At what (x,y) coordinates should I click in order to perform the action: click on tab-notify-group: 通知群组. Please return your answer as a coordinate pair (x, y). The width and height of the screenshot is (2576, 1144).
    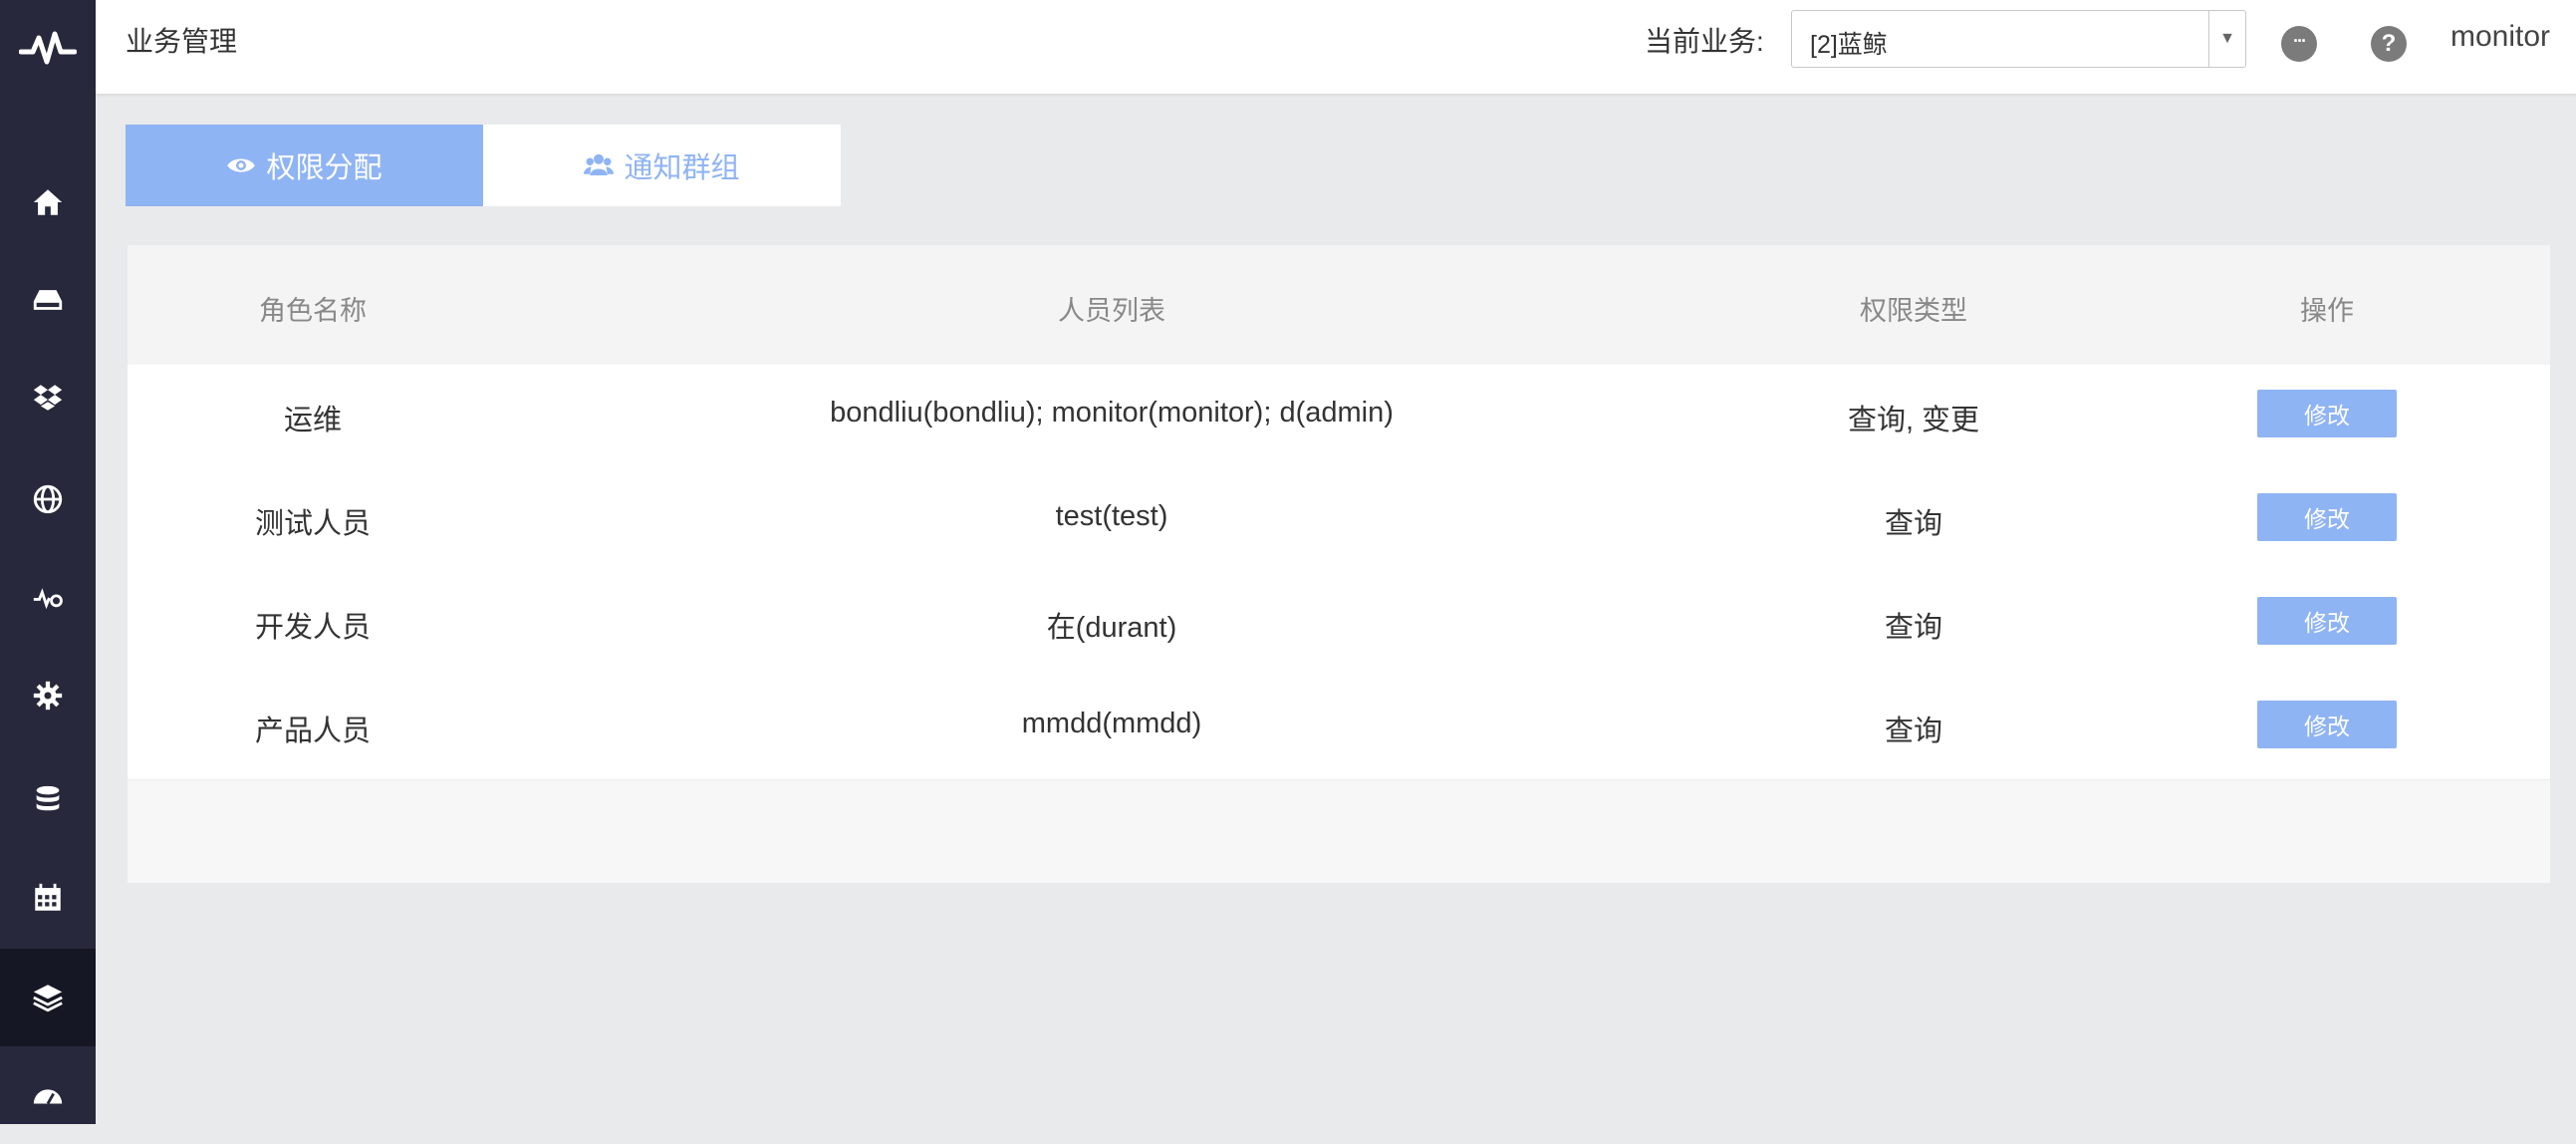
    Looking at the image, I should click on (662, 165).